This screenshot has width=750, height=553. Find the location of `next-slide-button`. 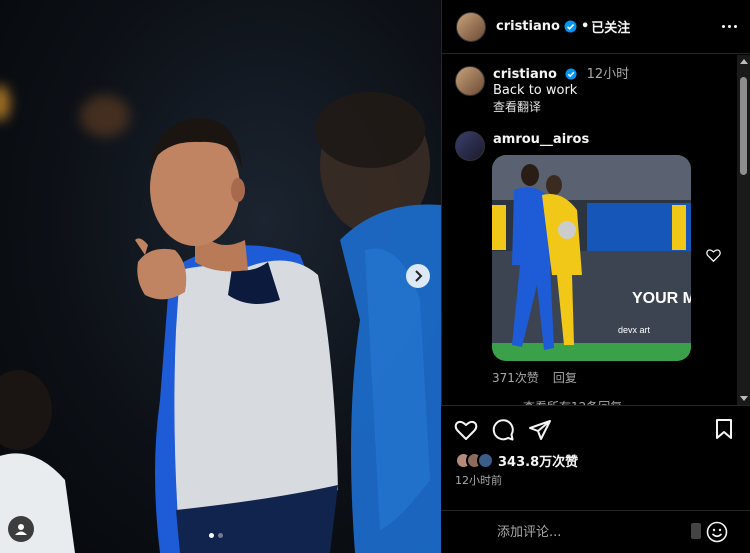

next-slide-button is located at coordinates (418, 276).